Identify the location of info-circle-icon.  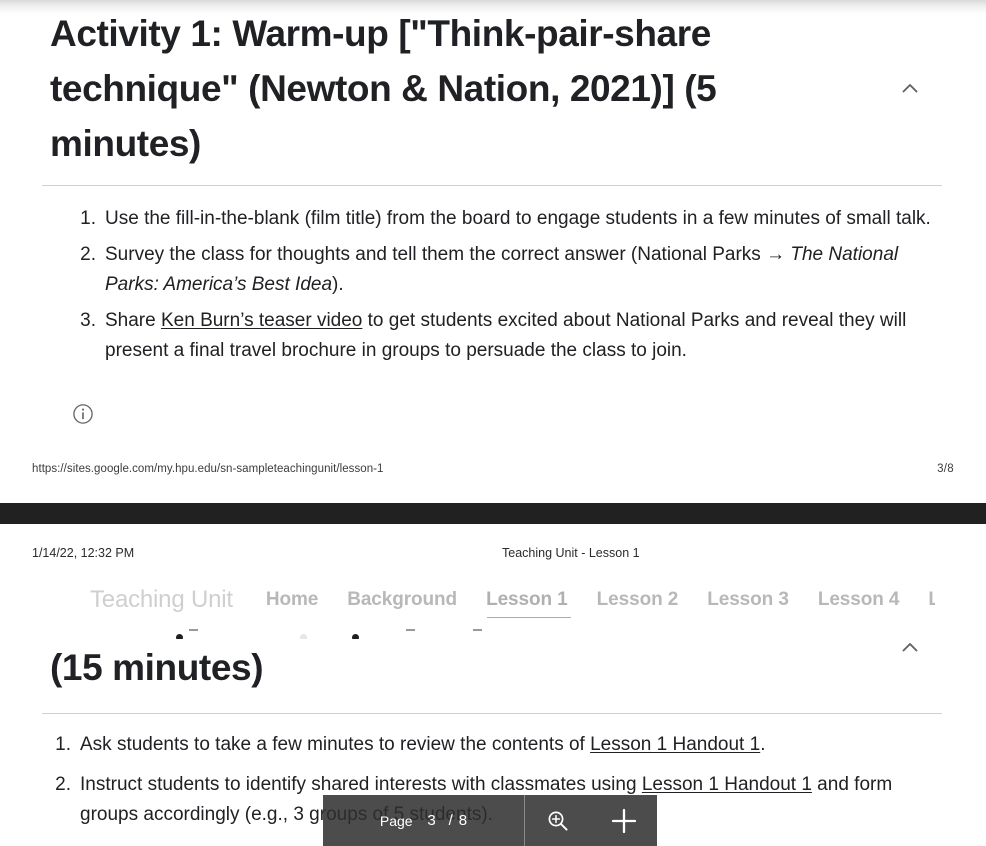
(83, 414).